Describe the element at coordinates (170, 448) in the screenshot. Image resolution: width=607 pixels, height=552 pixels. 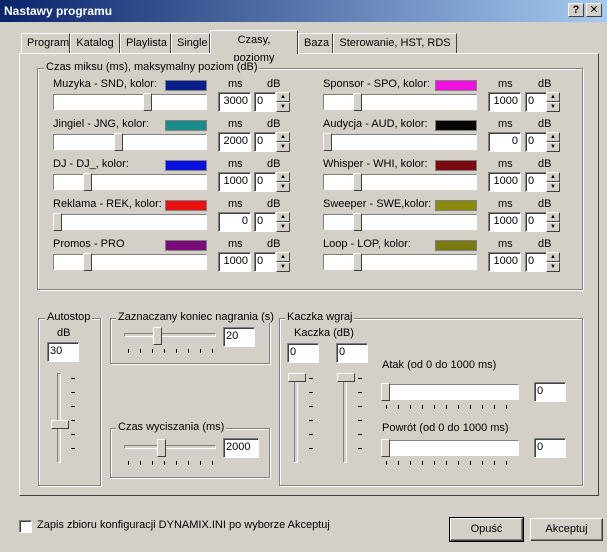
I see `fade-slider` at that location.